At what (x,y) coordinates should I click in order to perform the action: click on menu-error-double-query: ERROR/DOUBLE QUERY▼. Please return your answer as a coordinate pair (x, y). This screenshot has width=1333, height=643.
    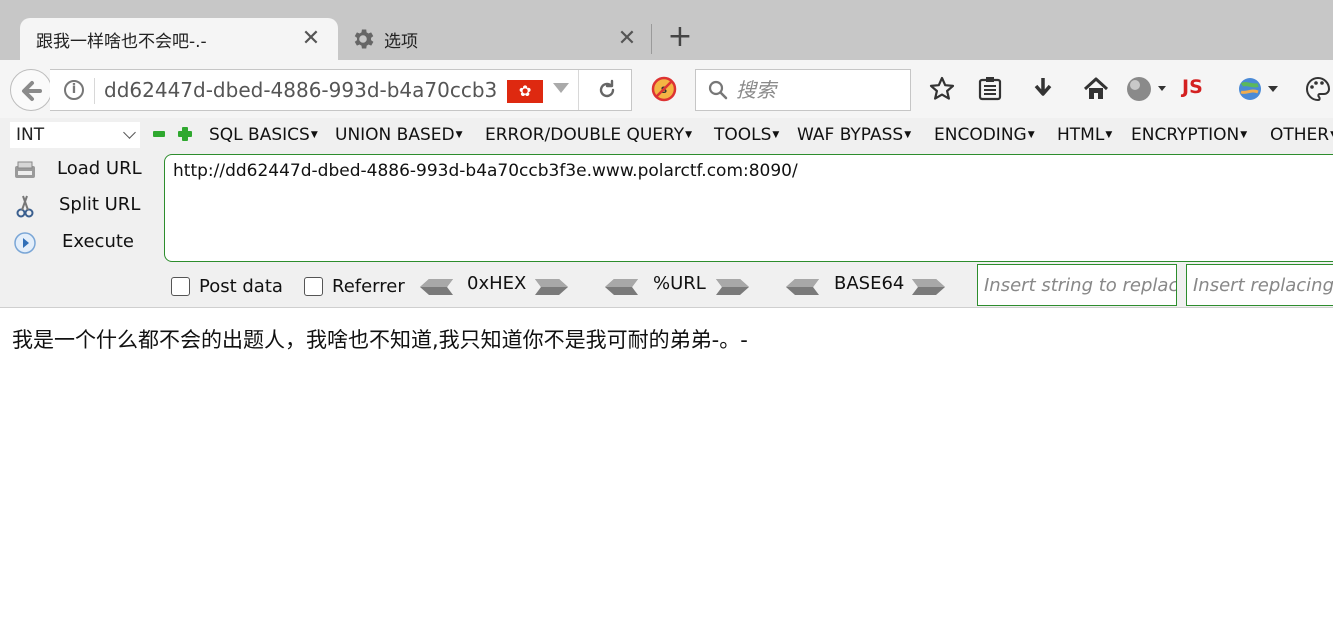
    Looking at the image, I should click on (588, 135).